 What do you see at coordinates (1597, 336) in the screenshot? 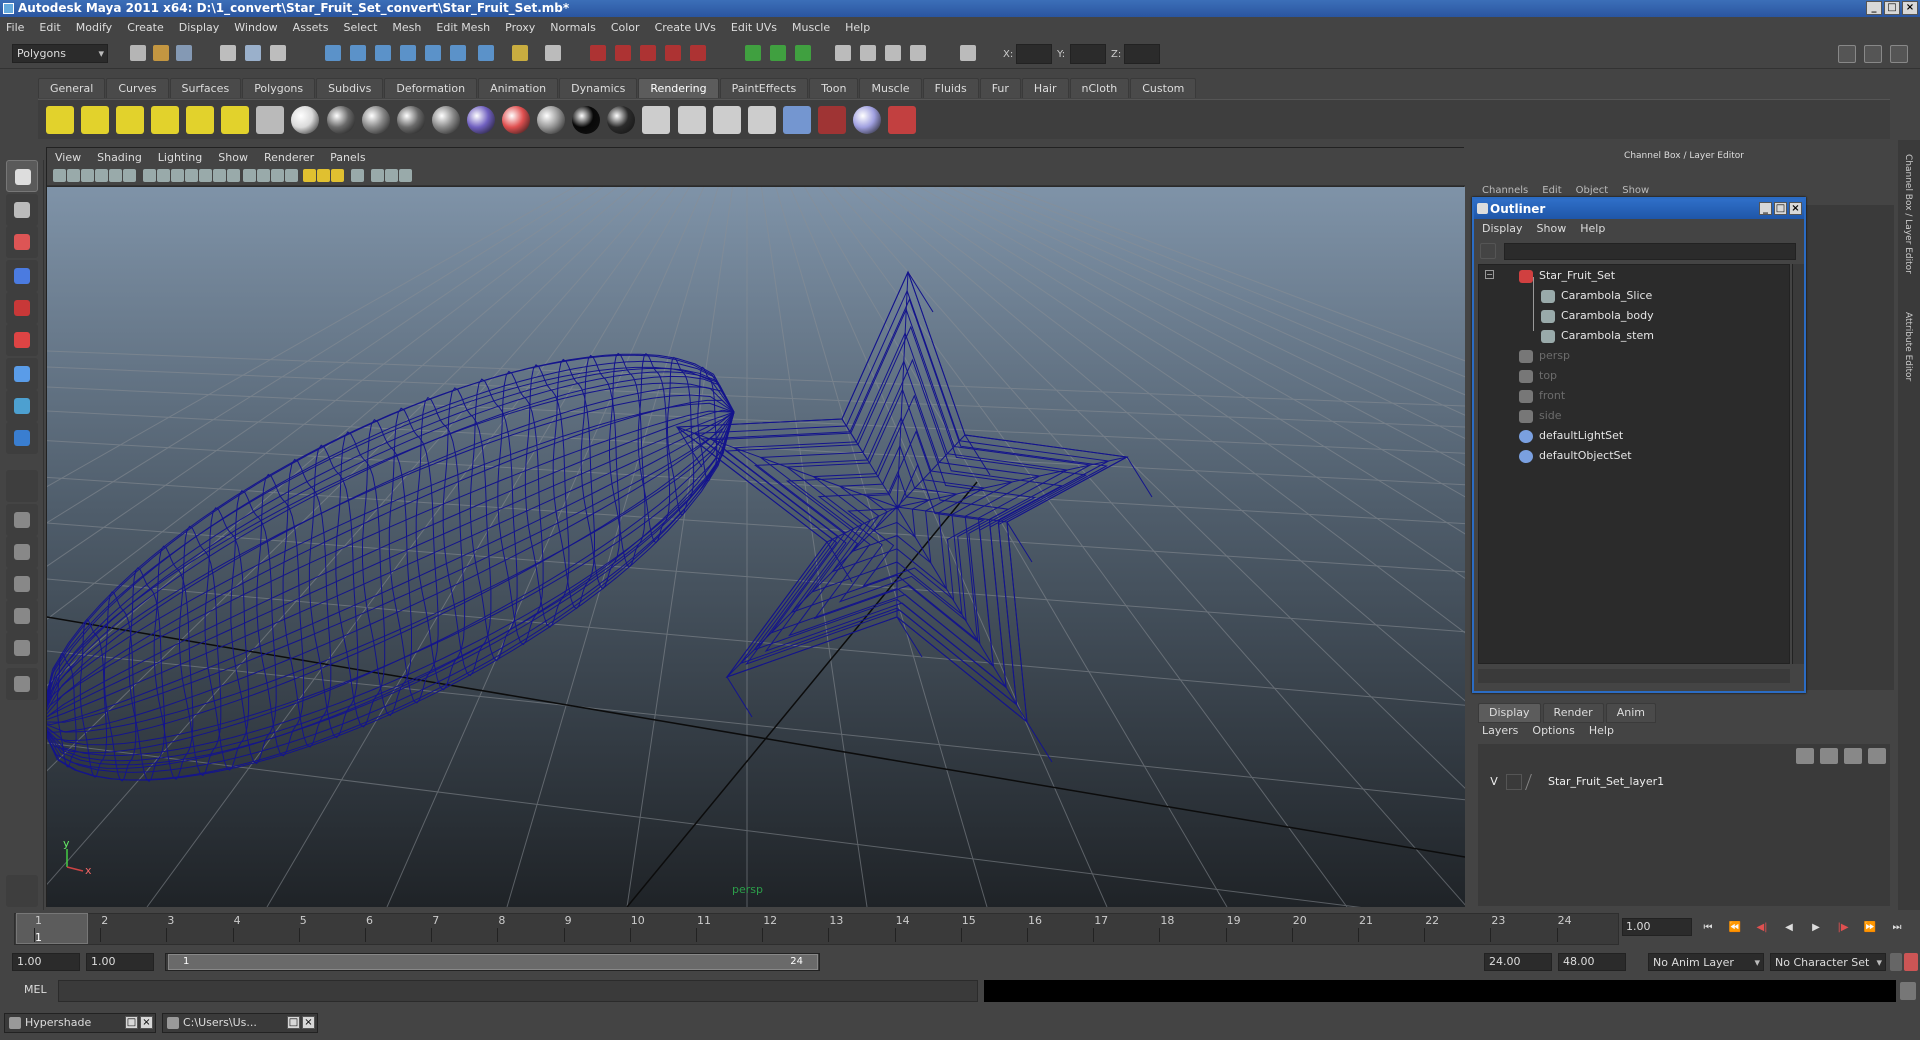
I see `outliner-item: Carambola_stem` at bounding box center [1597, 336].